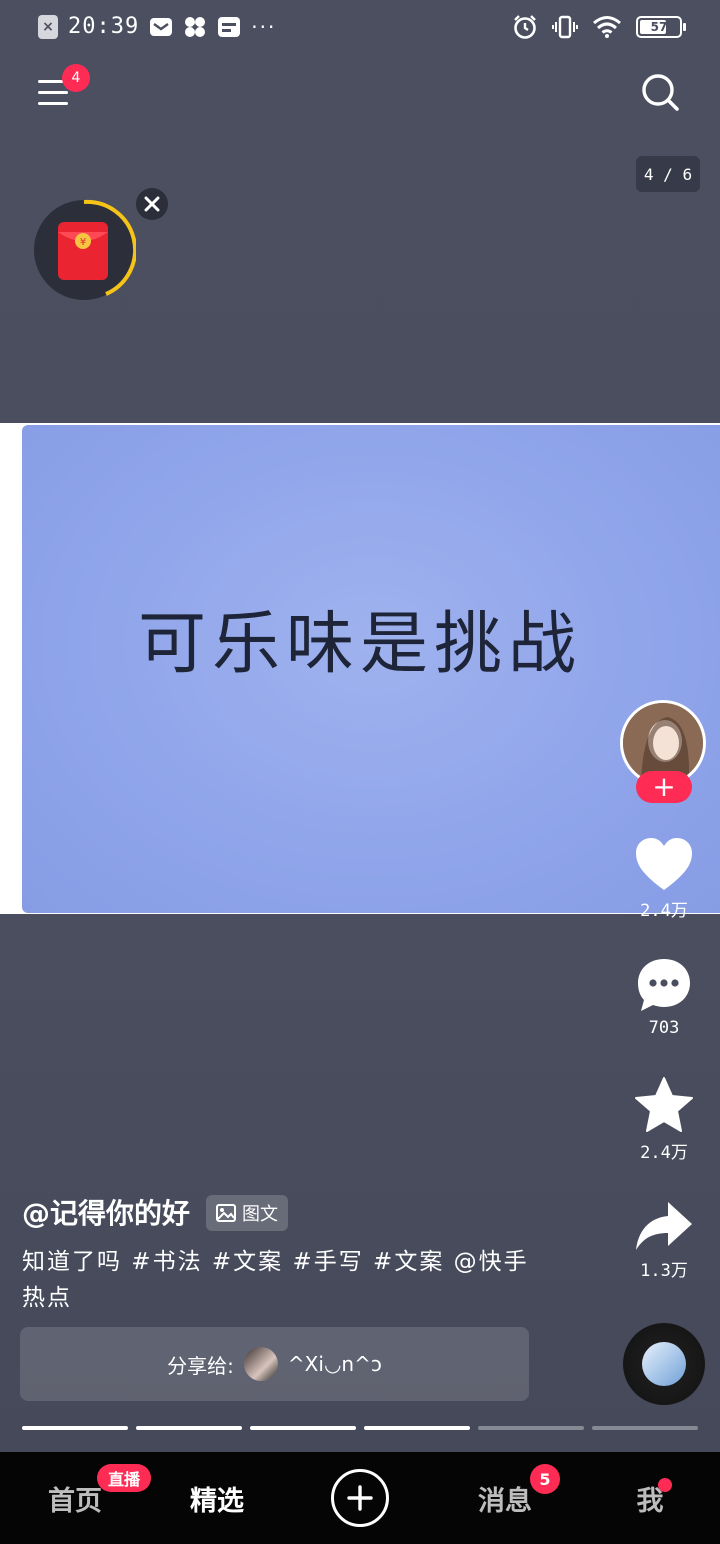  I want to click on music-disc, so click(664, 1364).